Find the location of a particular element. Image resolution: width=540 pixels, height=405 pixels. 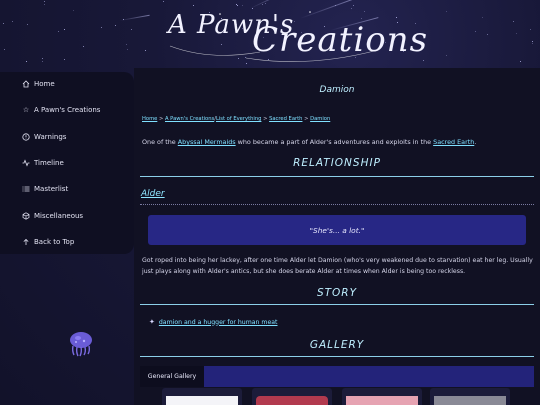

quote-box: "She's... a lot." is located at coordinates (337, 230).